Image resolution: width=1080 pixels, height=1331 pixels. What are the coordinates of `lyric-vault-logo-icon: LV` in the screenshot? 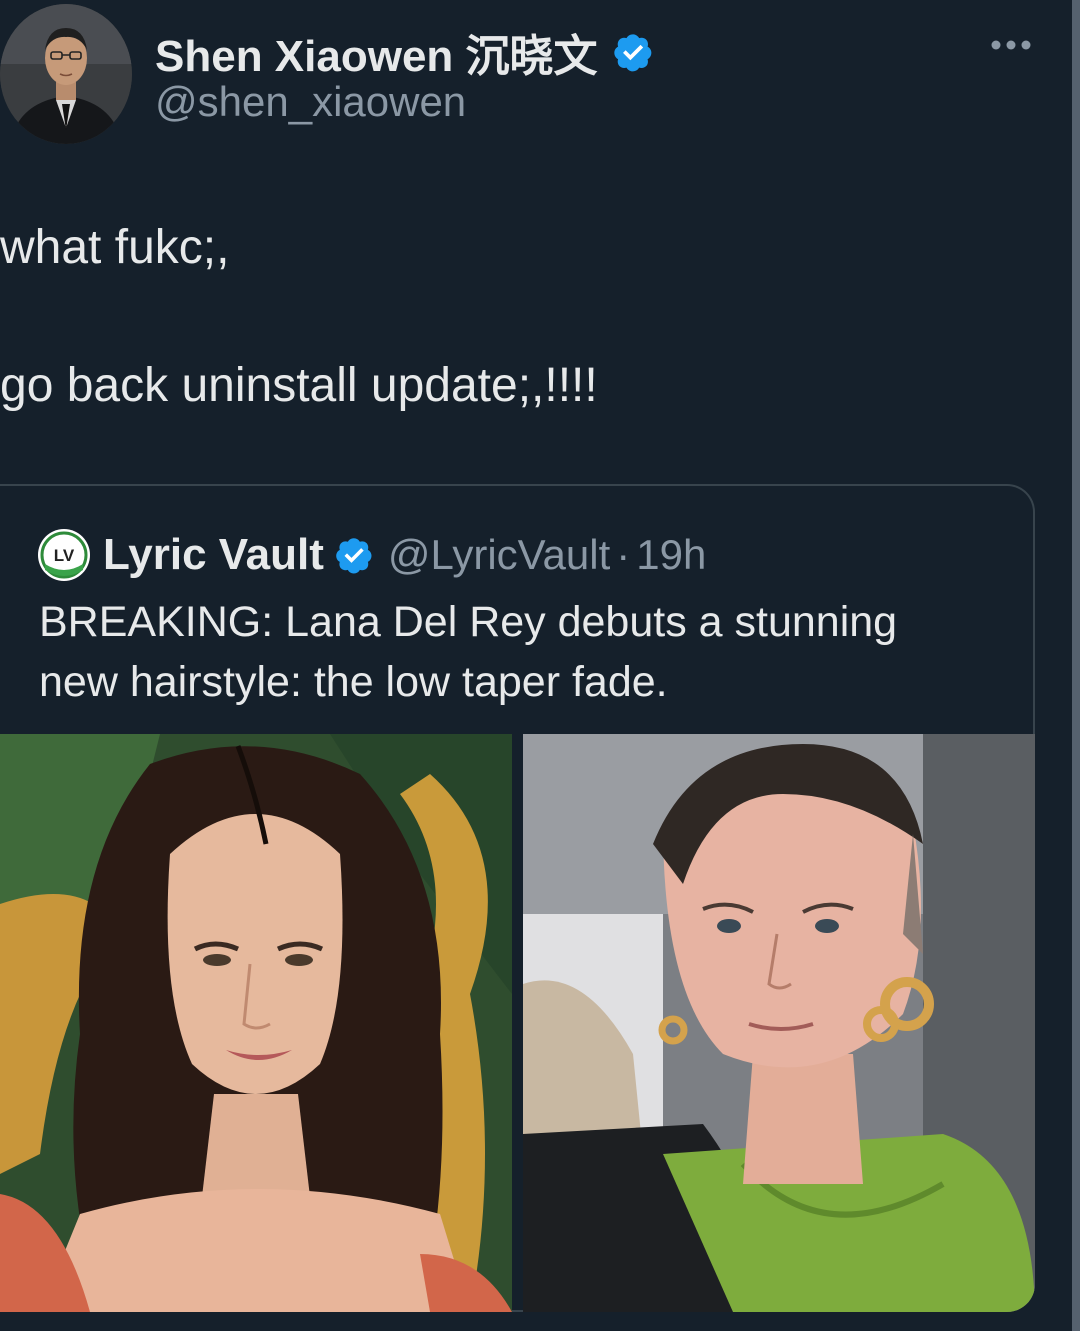 It's located at (64, 555).